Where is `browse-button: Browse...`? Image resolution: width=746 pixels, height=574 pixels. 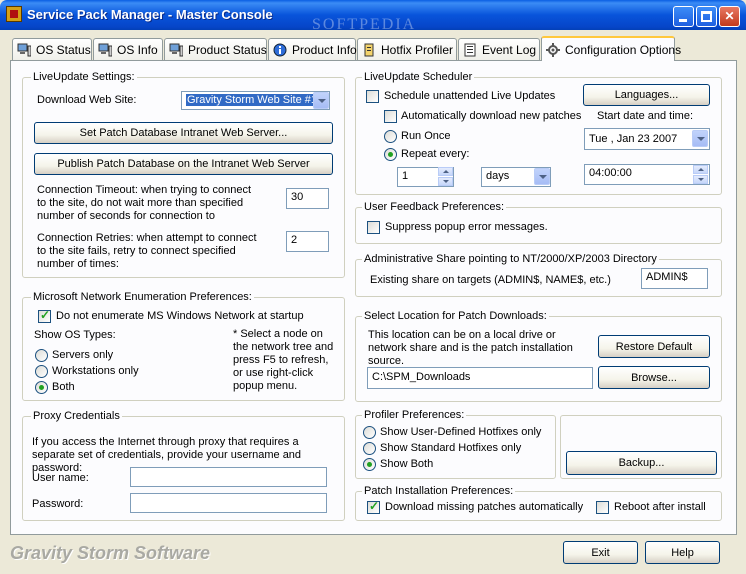 browse-button: Browse... is located at coordinates (654, 377).